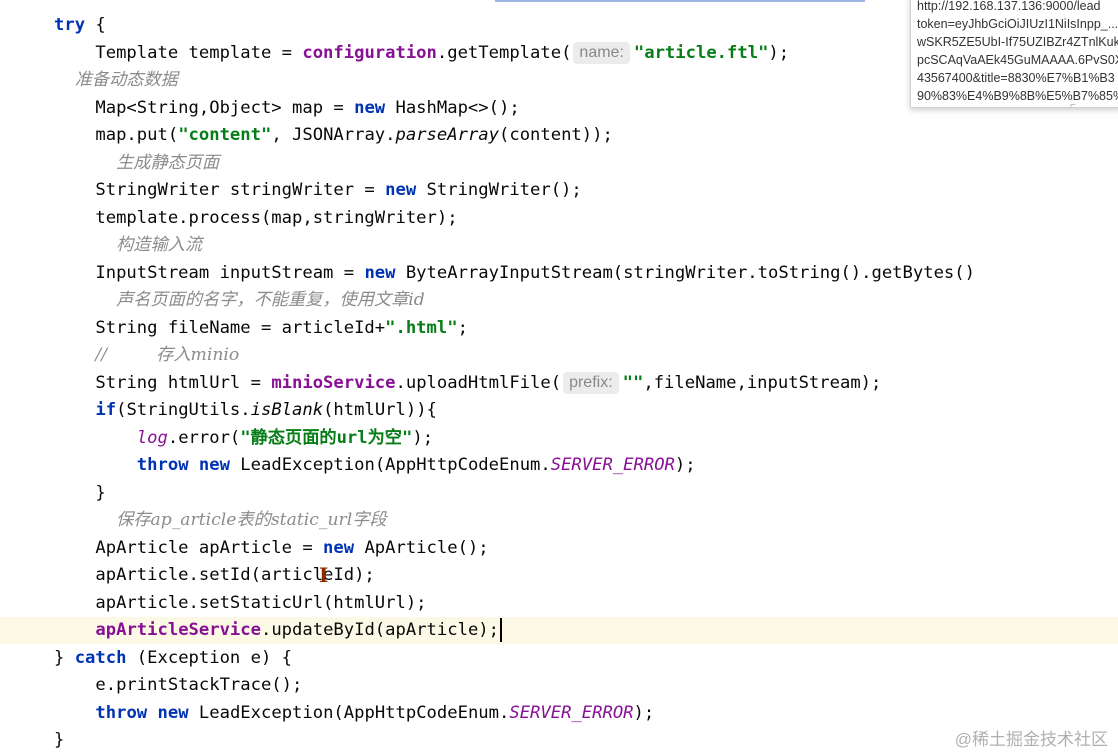  What do you see at coordinates (1016, 78) in the screenshot?
I see `tooltip-line: 43567400&title=8830%E7%B1%B3` at bounding box center [1016, 78].